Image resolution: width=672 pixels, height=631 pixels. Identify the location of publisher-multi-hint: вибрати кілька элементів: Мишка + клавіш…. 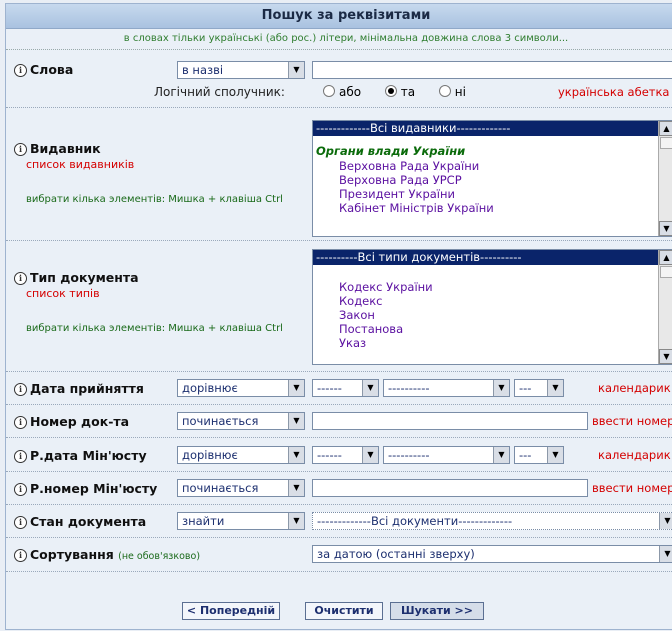
(154, 199).